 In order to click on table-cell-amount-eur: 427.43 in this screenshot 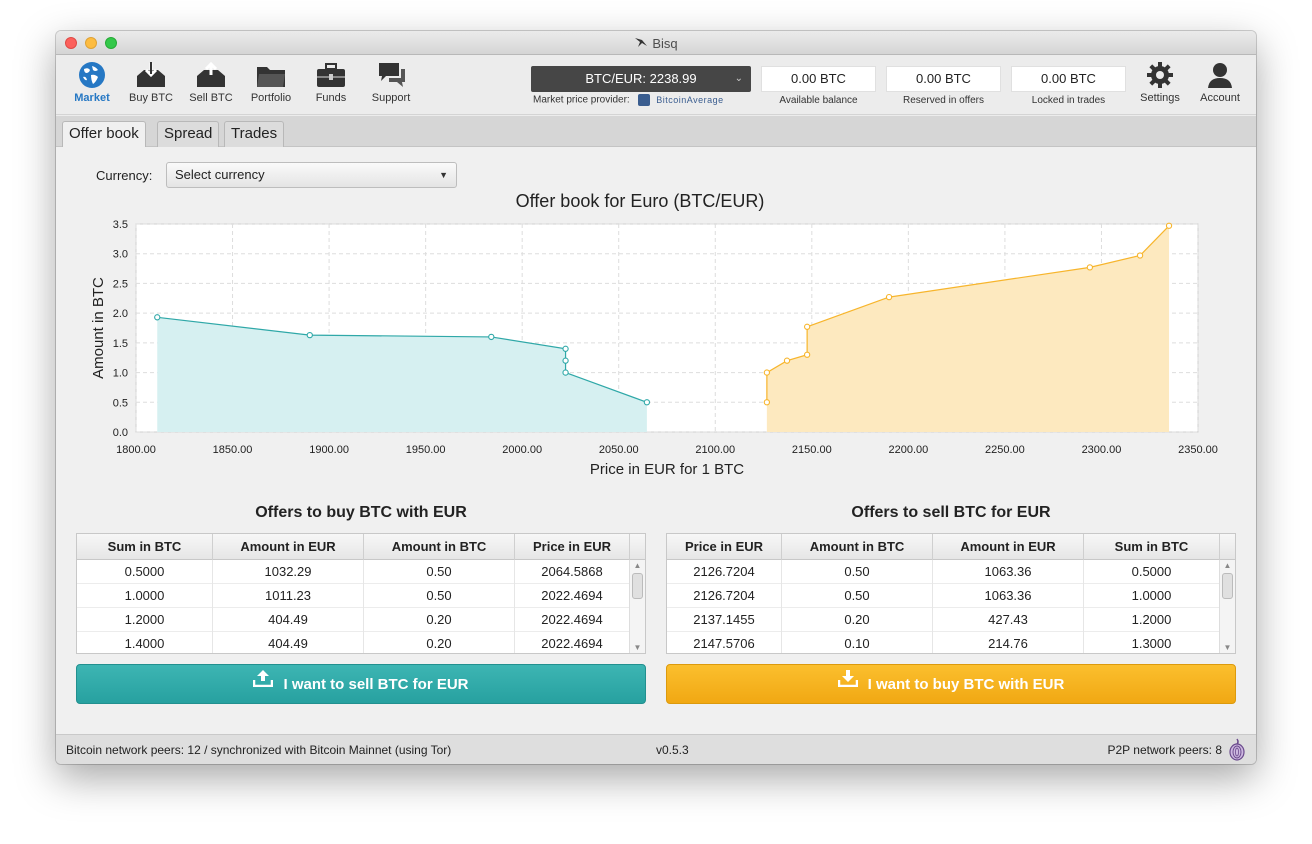, I will do `click(1008, 620)`.